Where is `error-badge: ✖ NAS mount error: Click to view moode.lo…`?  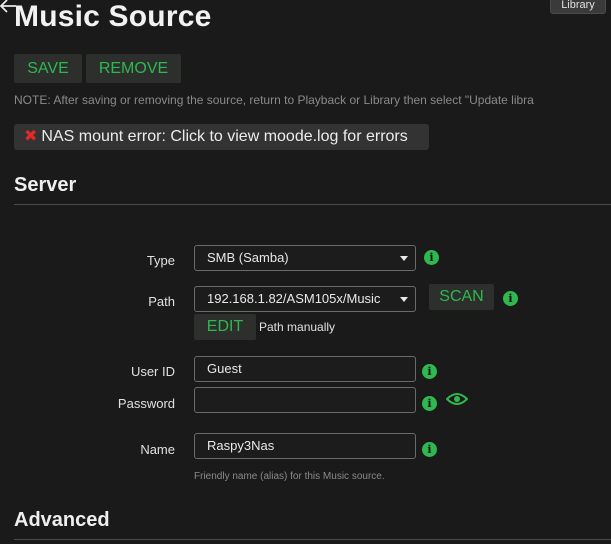 error-badge: ✖ NAS mount error: Click to view moode.lo… is located at coordinates (221, 137).